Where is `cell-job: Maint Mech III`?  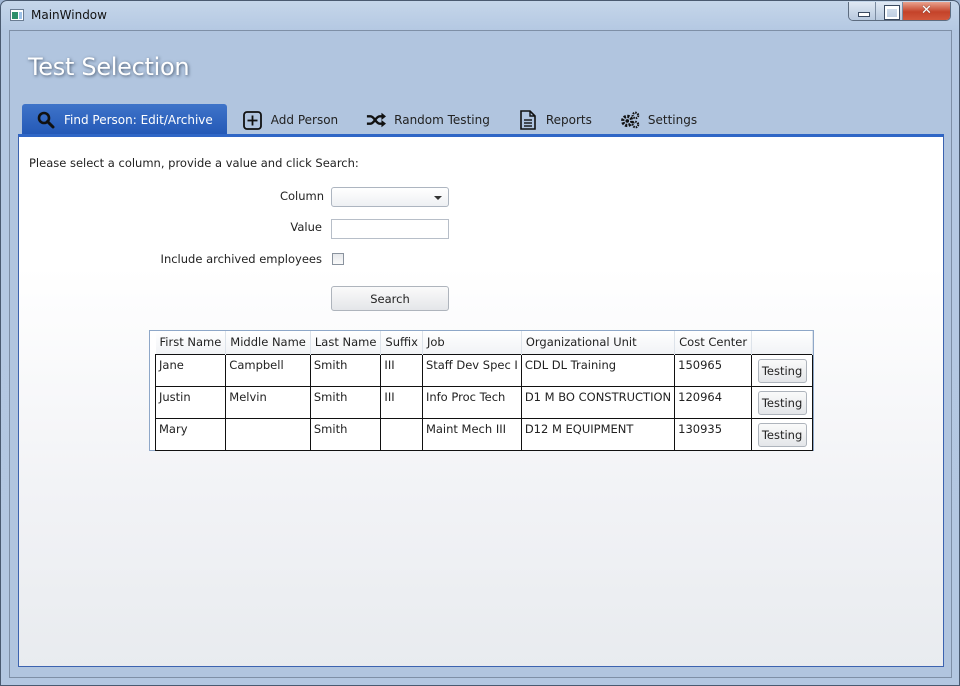 cell-job: Maint Mech III is located at coordinates (471, 434).